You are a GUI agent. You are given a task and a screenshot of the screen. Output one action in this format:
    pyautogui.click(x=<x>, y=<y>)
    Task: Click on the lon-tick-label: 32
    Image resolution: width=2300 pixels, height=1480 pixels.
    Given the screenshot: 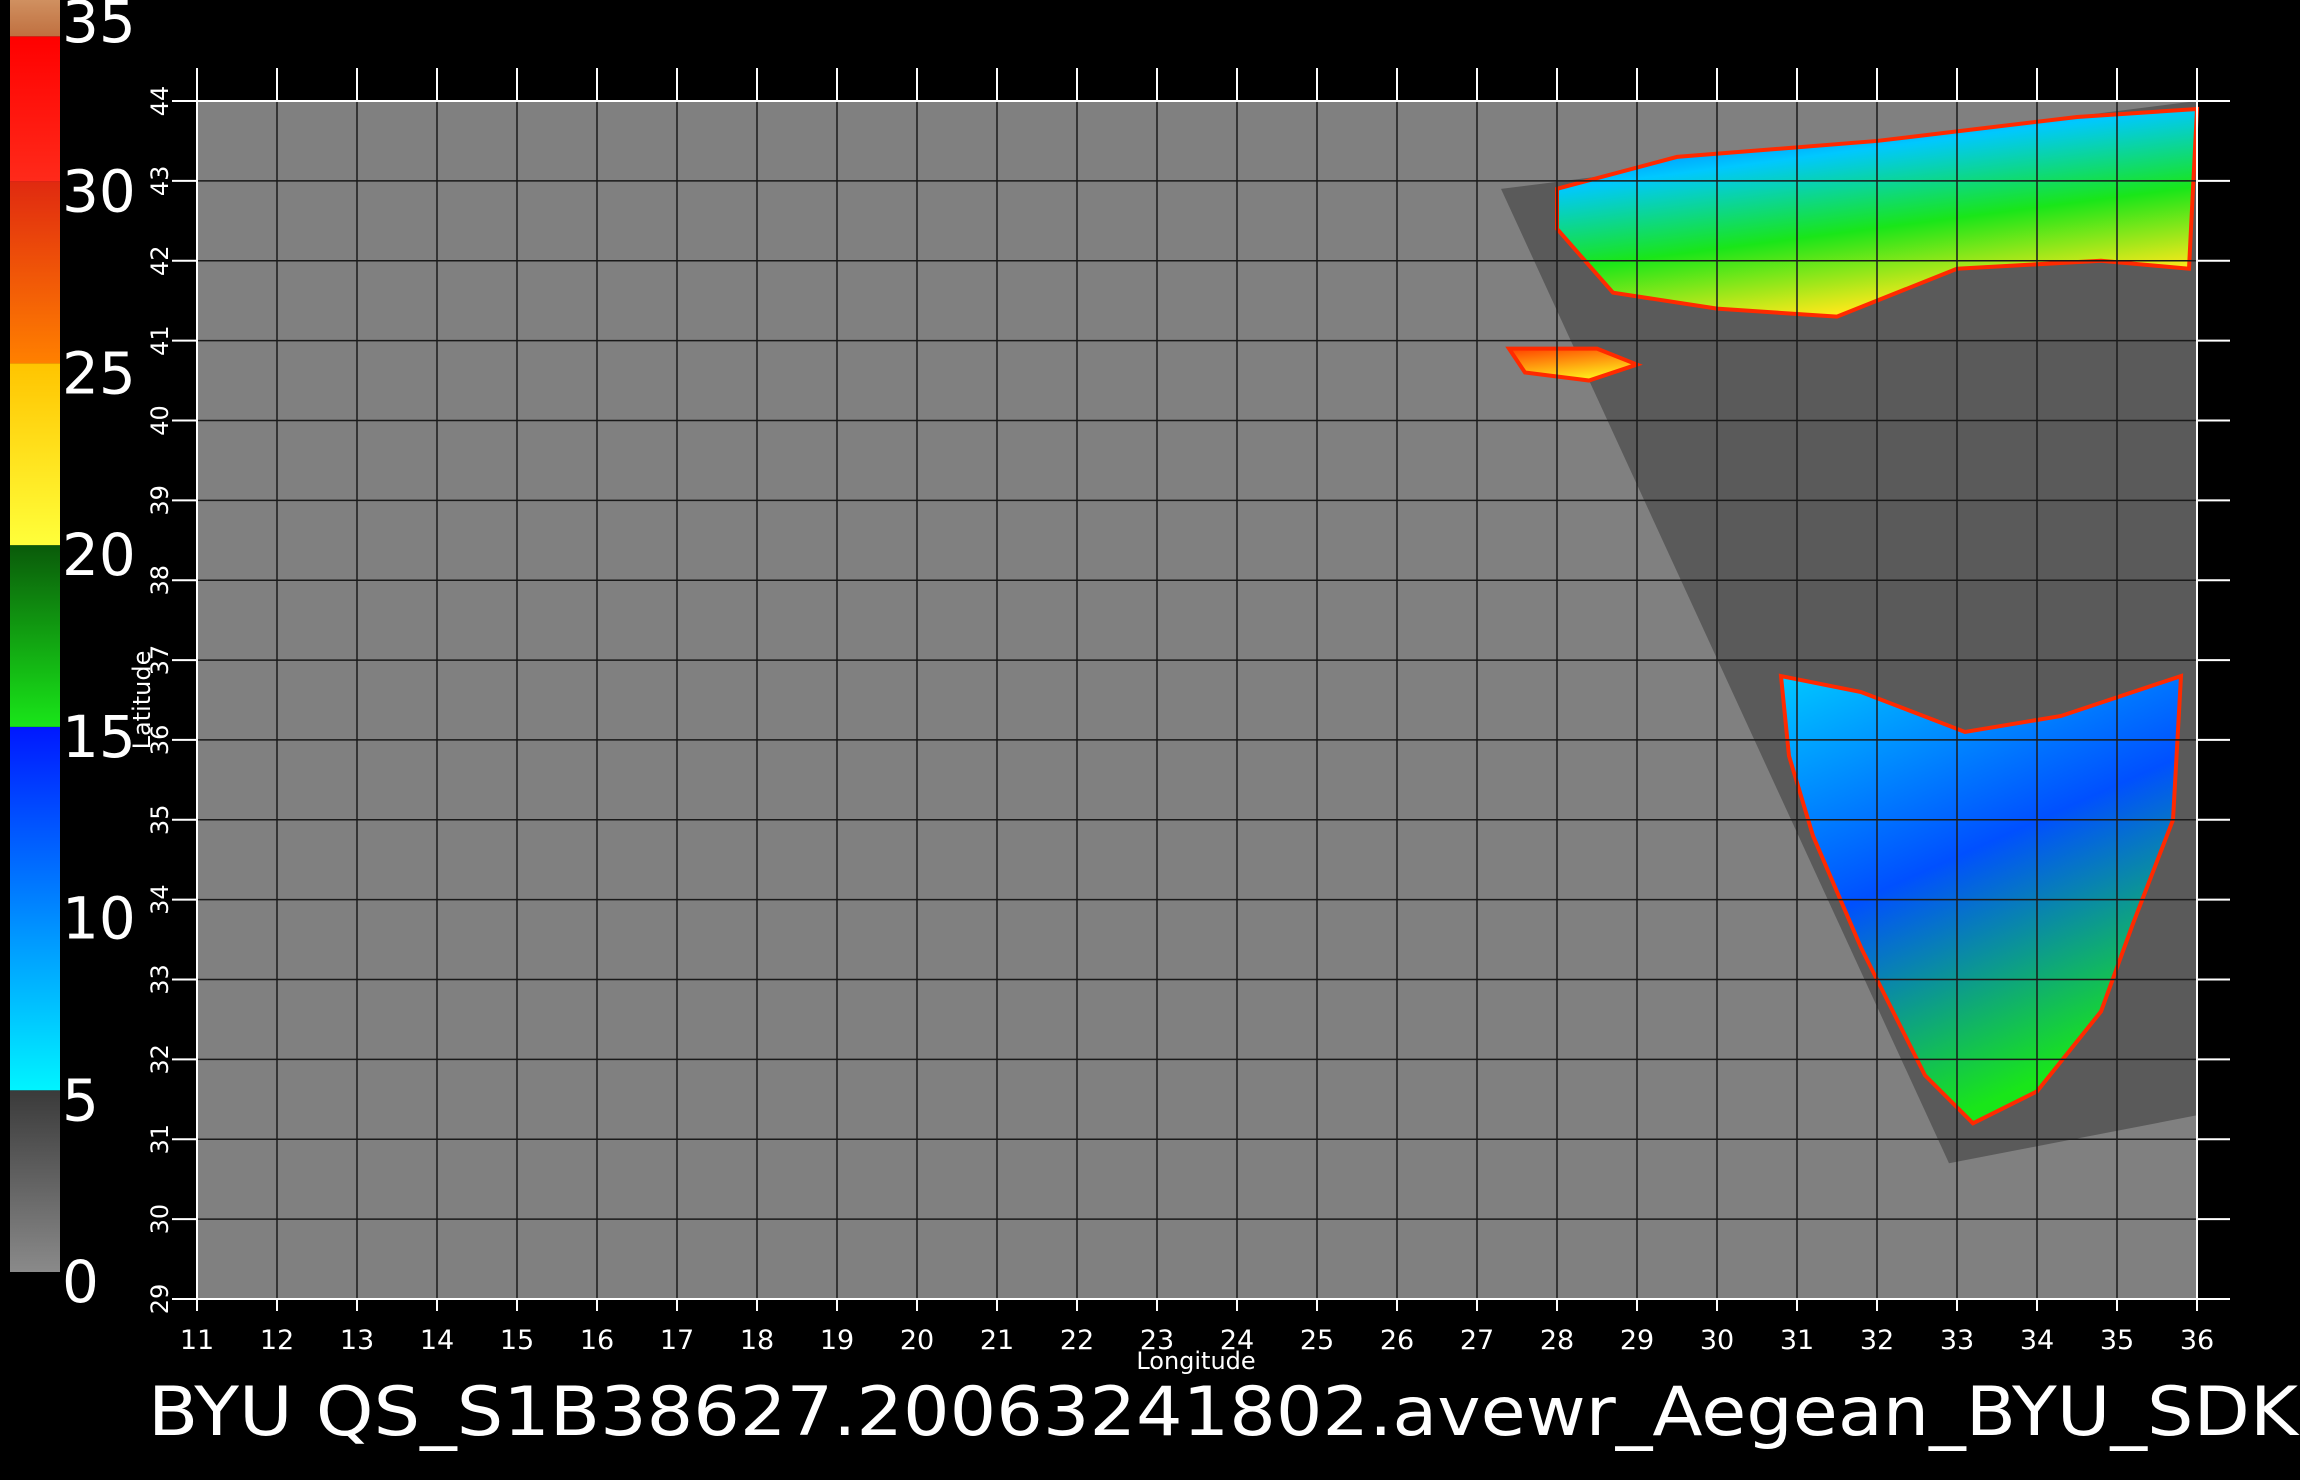 What is the action you would take?
    pyautogui.click(x=1877, y=1340)
    